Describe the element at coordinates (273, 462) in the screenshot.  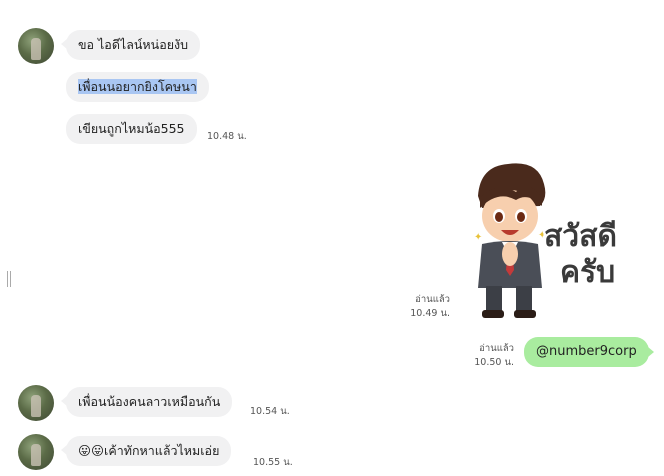
I see `message-timestamp: 10.55 น.` at that location.